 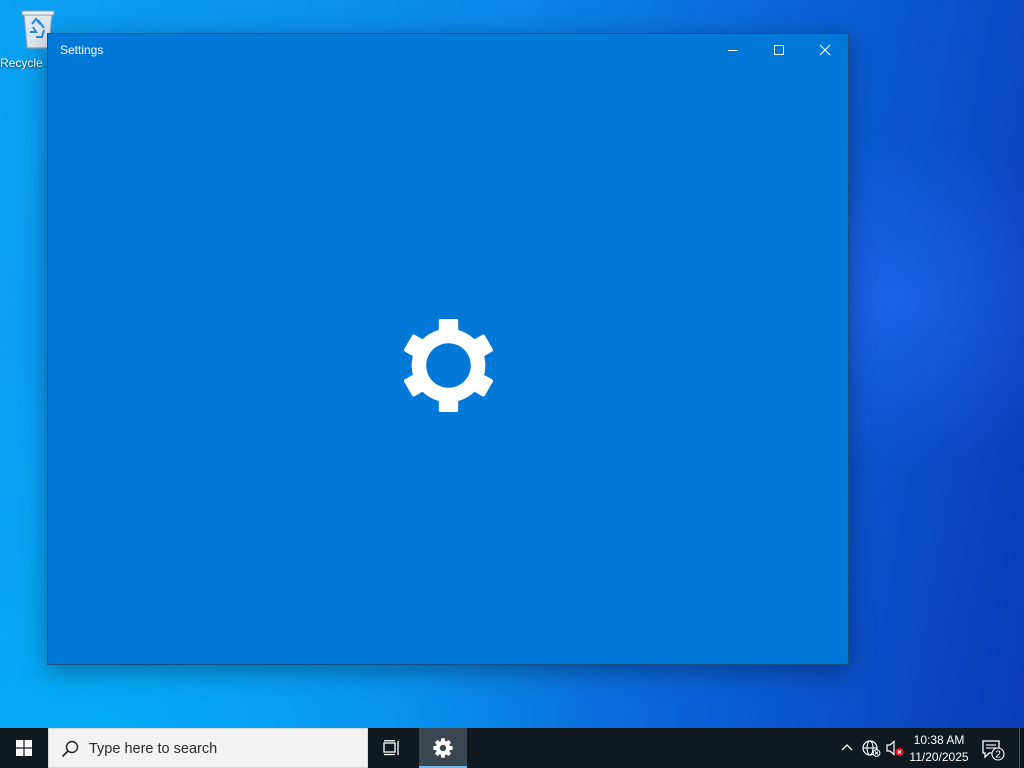 I want to click on task-view-button, so click(x=392, y=748).